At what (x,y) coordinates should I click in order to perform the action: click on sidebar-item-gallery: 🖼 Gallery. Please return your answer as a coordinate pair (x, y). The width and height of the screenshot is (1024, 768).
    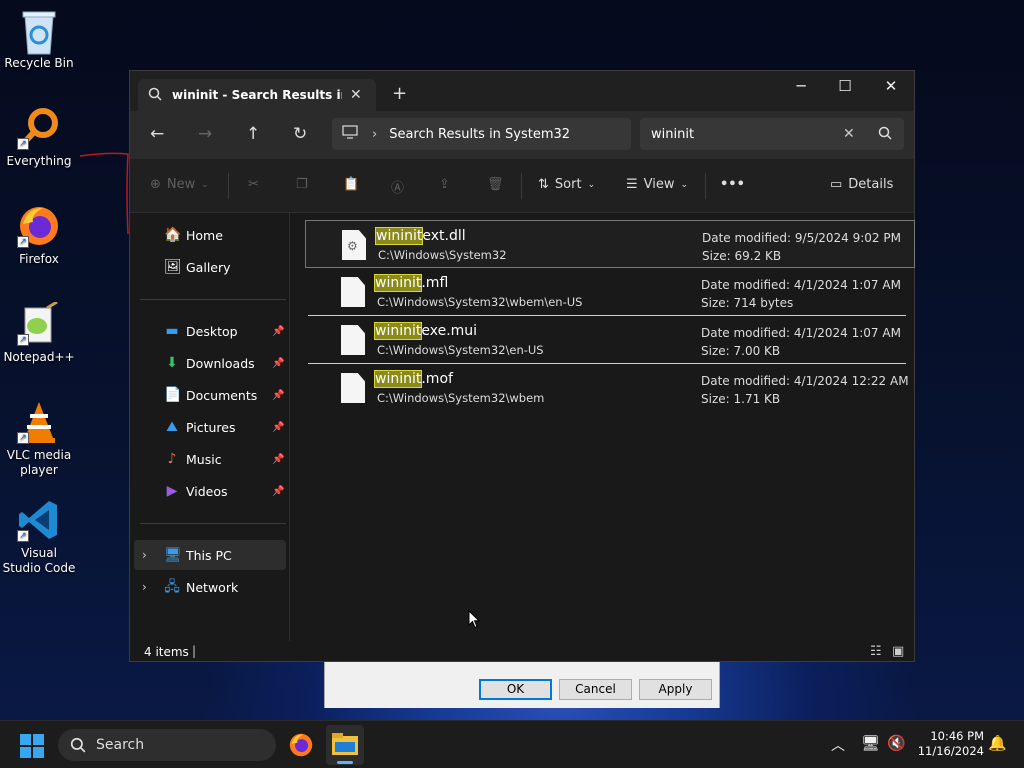
    Looking at the image, I should click on (210, 267).